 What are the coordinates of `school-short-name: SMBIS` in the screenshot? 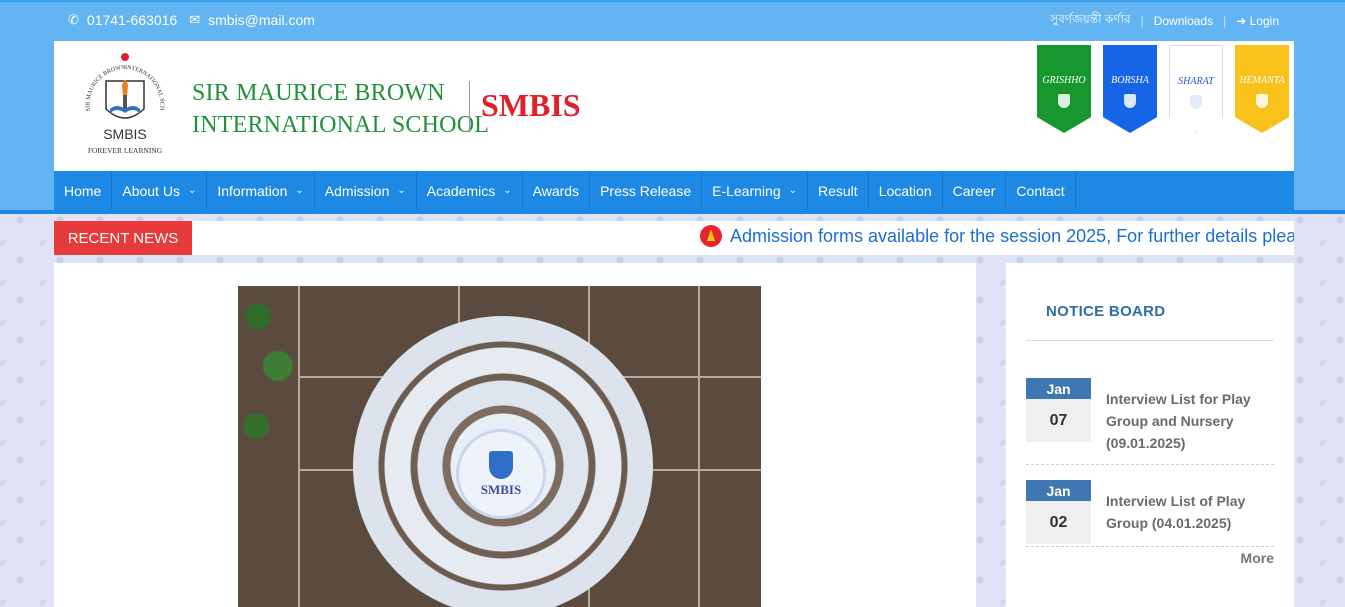 It's located at (531, 105).